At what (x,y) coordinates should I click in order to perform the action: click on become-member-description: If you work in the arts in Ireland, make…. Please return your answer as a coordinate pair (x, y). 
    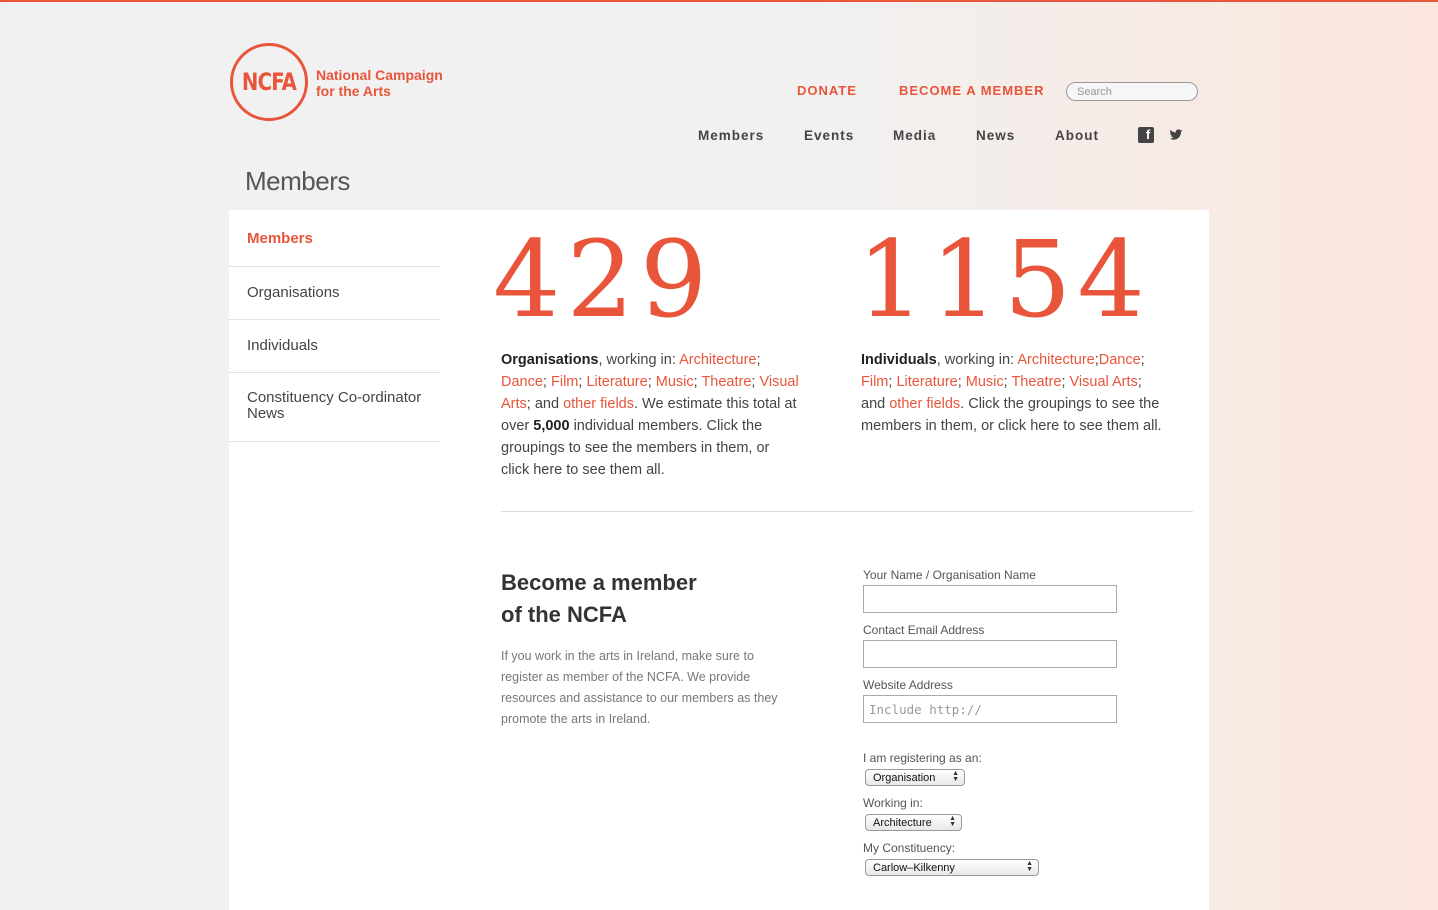
    Looking at the image, I should click on (639, 687).